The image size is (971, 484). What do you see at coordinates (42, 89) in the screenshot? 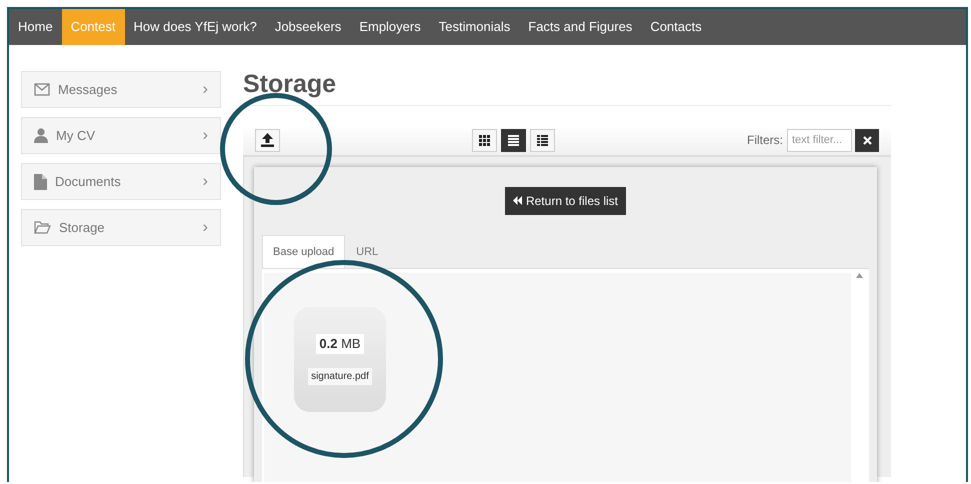
I see `envelope-icon` at bounding box center [42, 89].